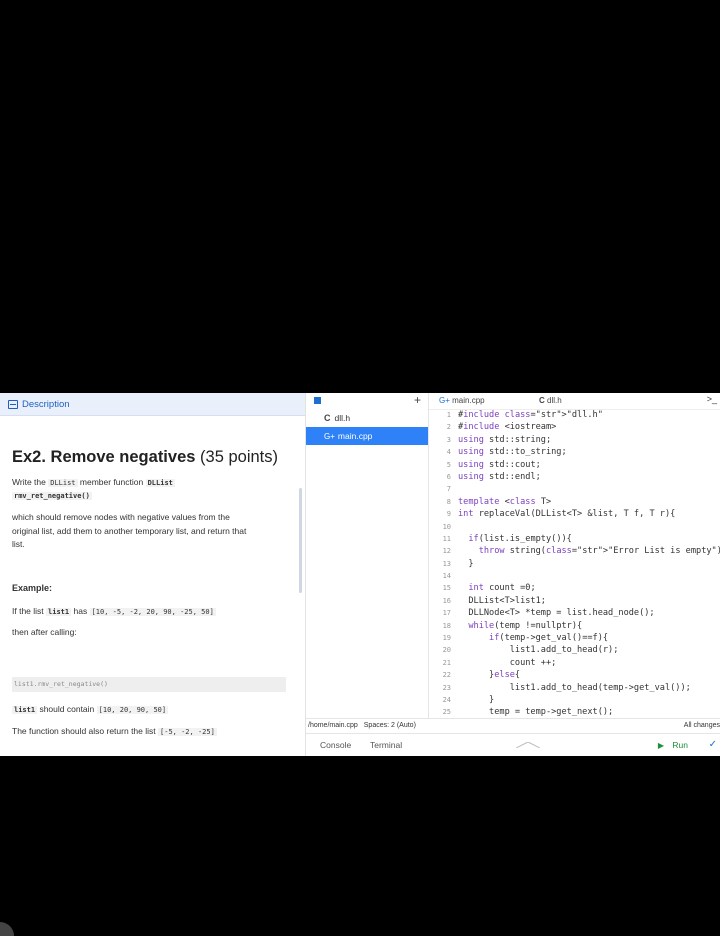 This screenshot has height=936, width=720. I want to click on result-values: [10, 20, 90, 50], so click(132, 710).